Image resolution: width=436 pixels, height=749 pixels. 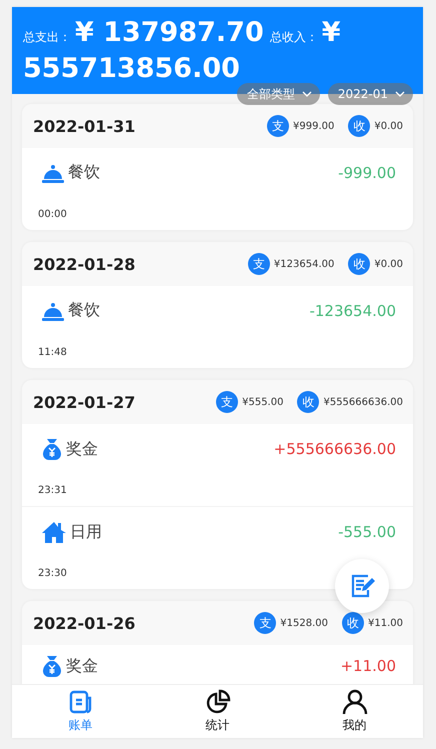 I want to click on person-icon, so click(x=355, y=702).